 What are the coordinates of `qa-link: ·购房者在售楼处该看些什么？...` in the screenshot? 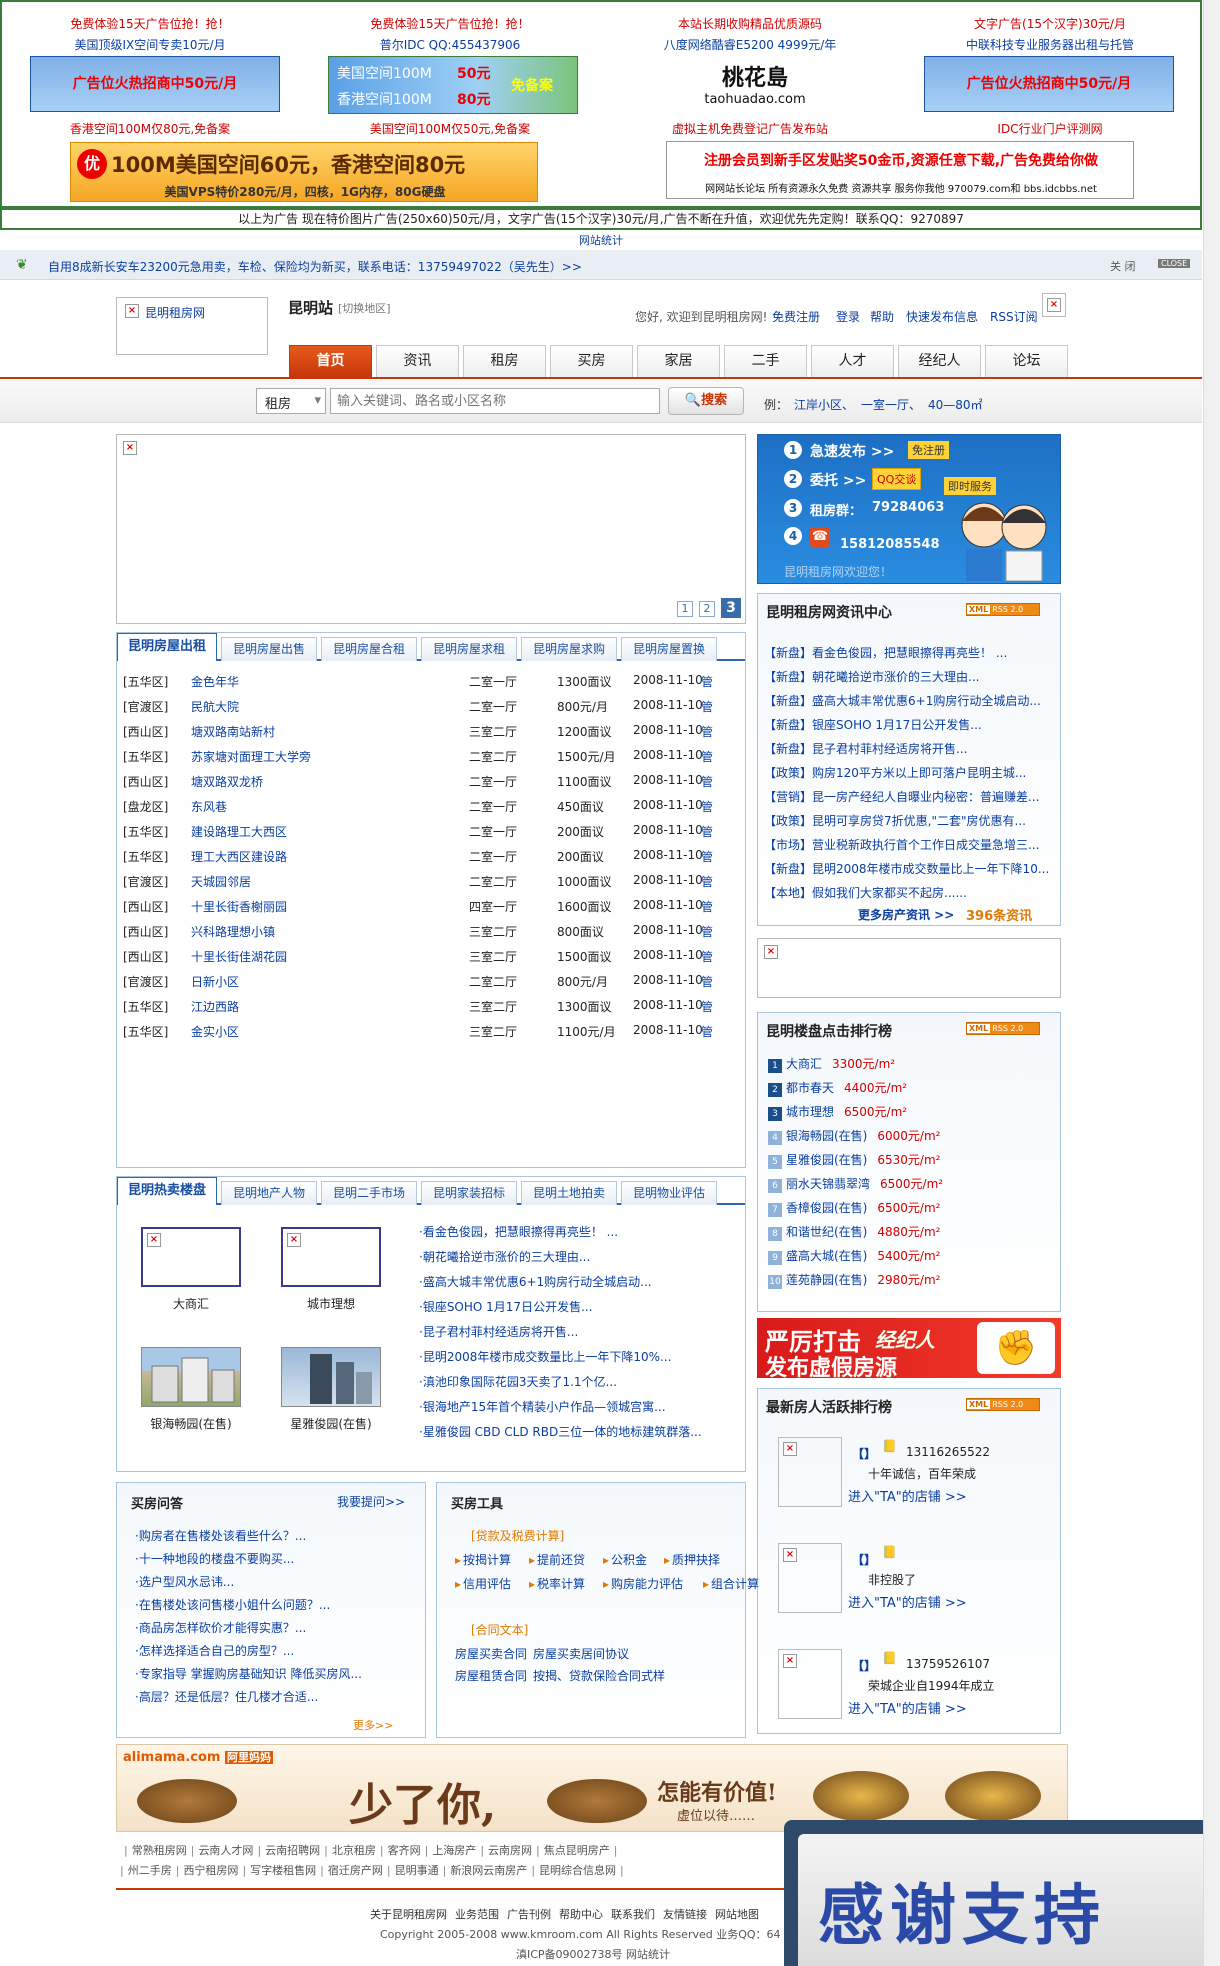 It's located at (220, 1535).